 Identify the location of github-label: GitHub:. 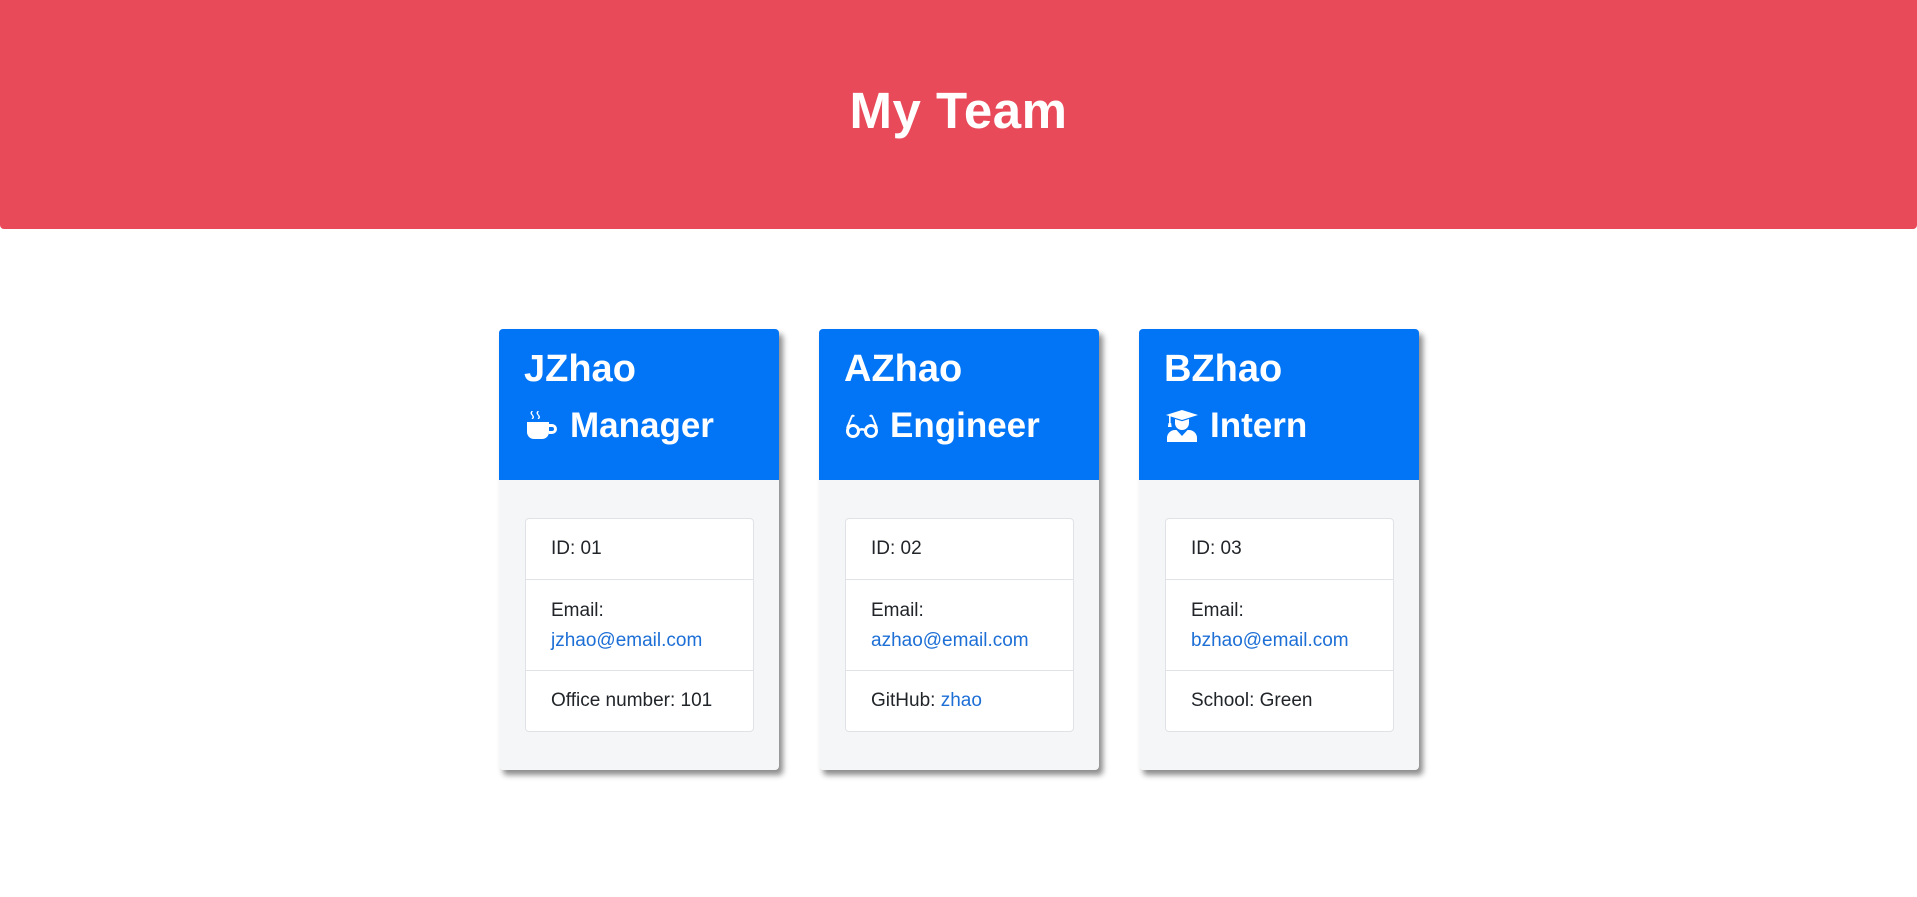
(906, 700).